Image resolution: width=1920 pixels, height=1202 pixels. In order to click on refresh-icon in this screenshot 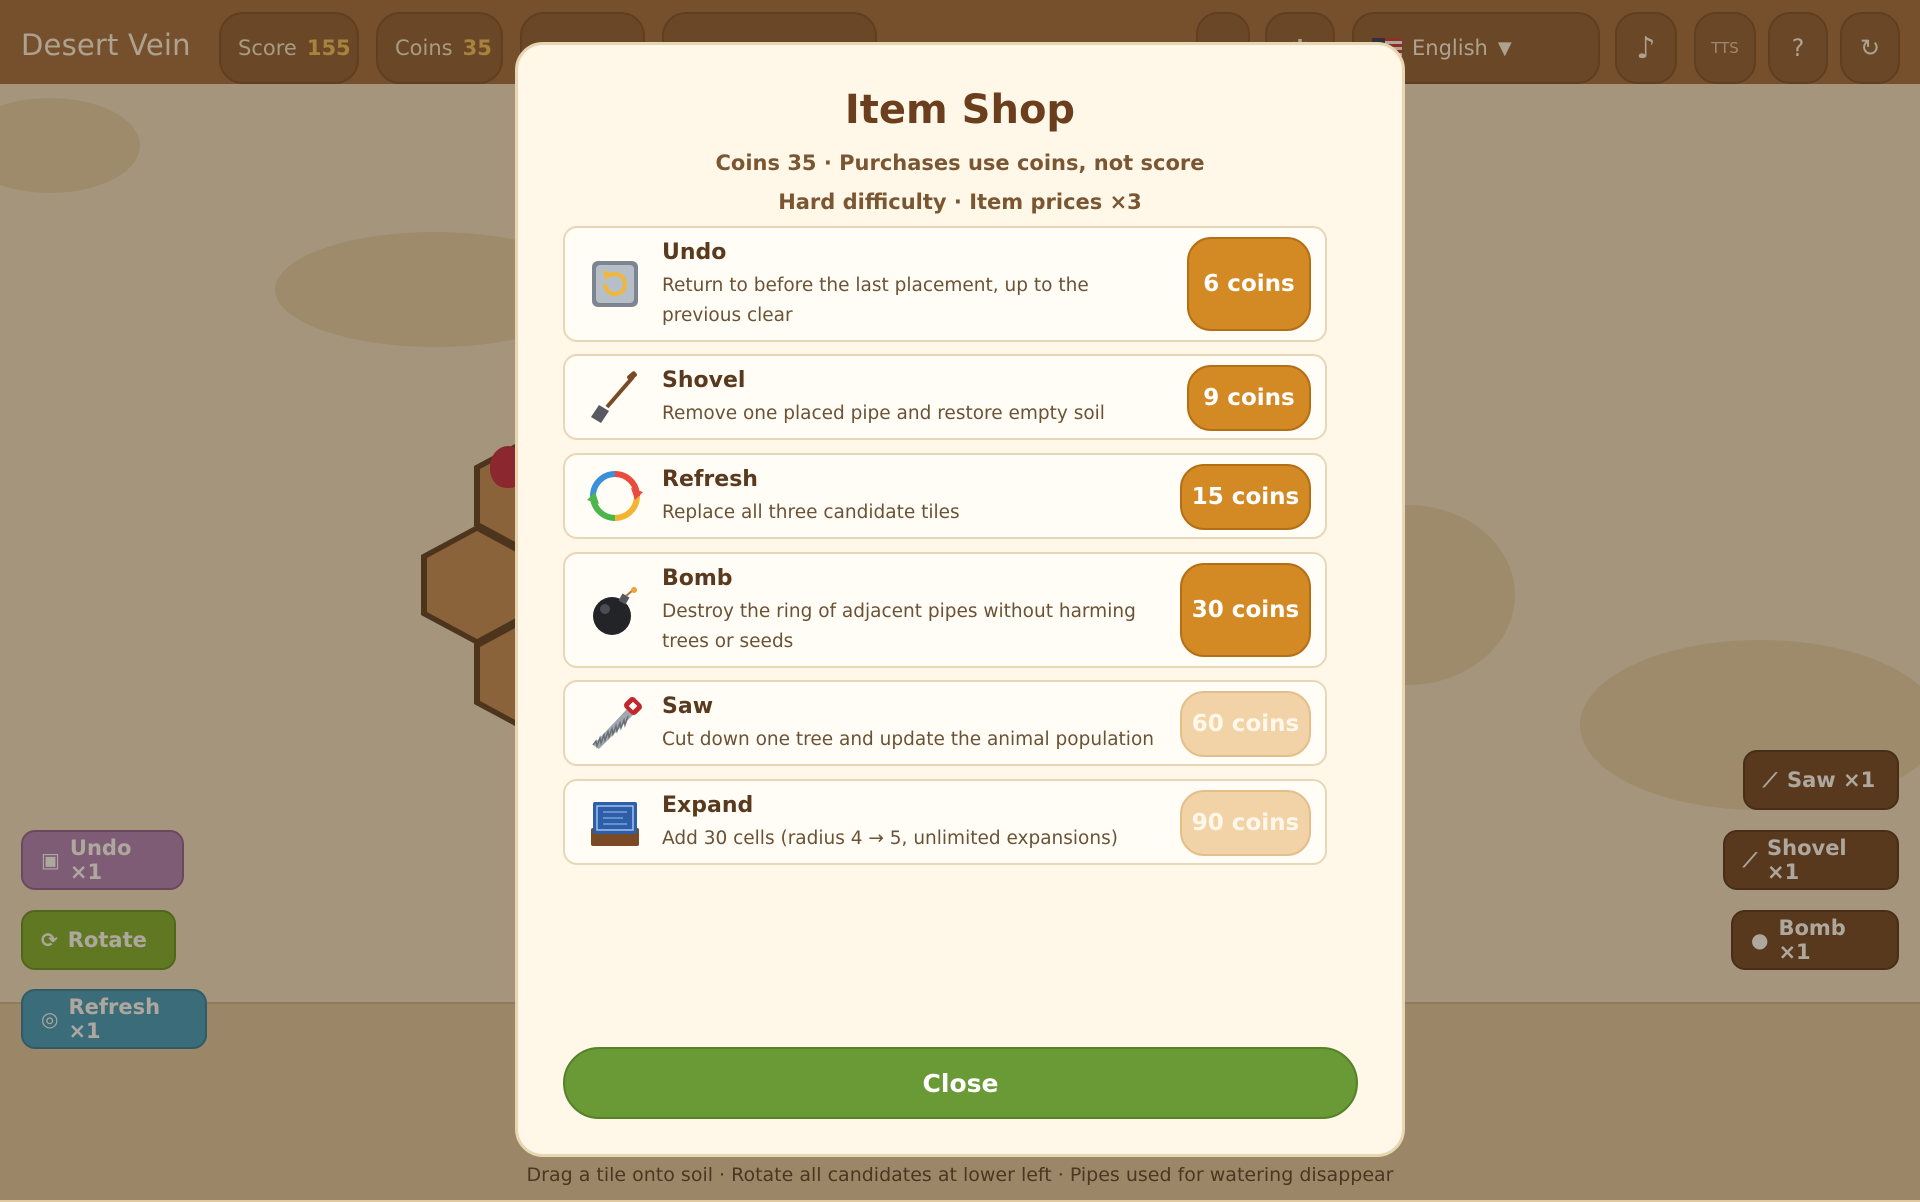, I will do `click(615, 496)`.